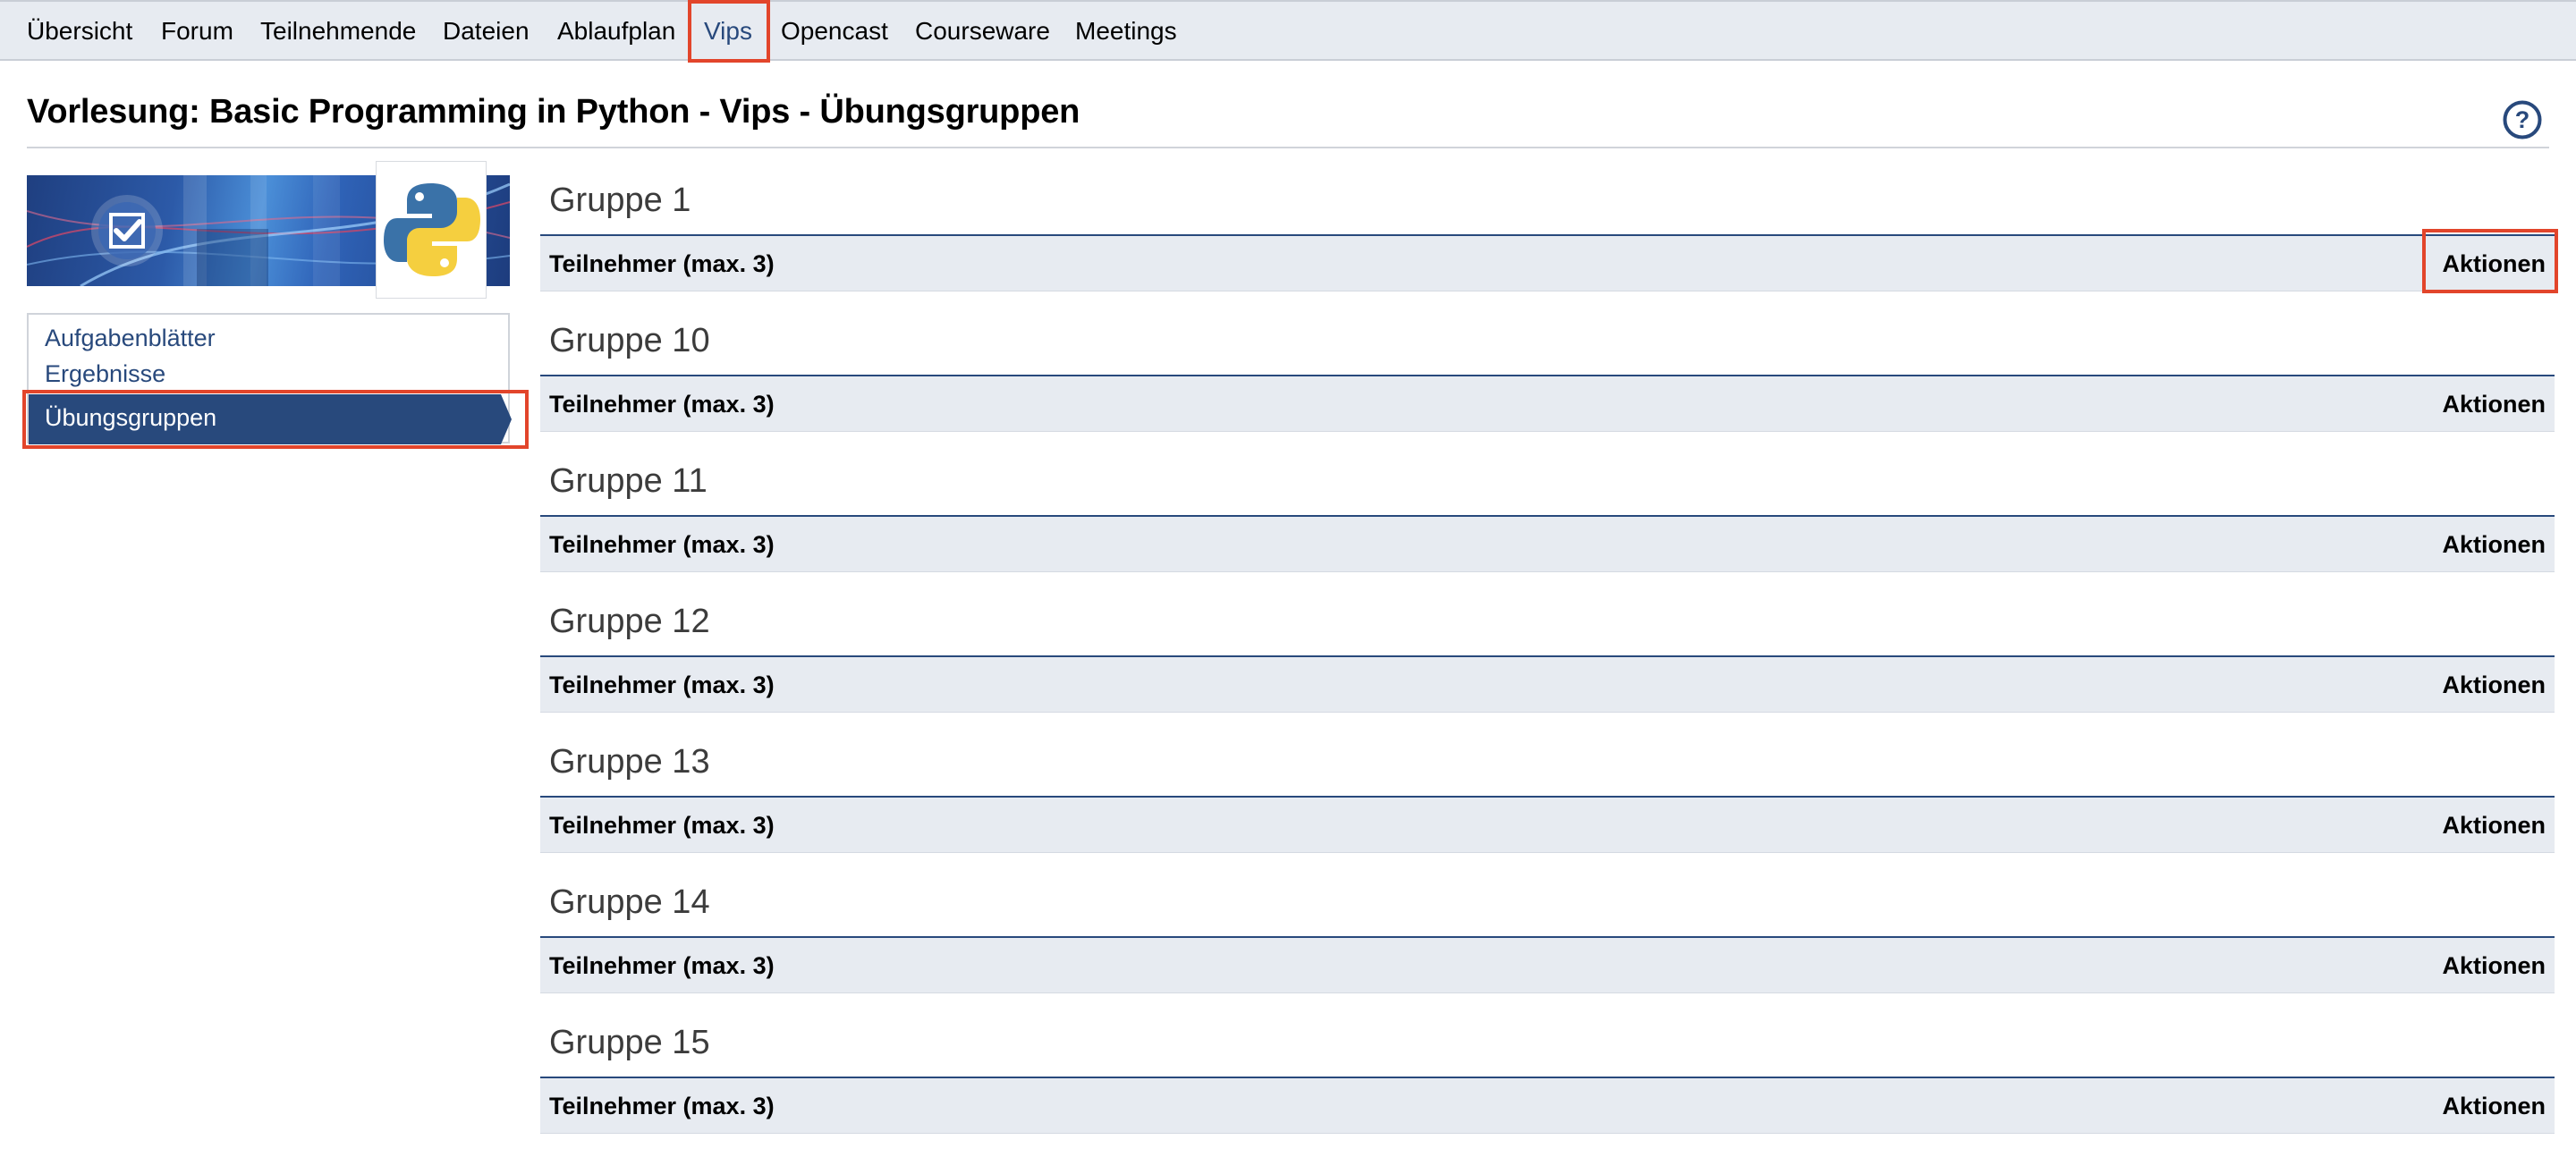 The width and height of the screenshot is (2576, 1157). I want to click on tab-opencast: Opencast, so click(834, 31).